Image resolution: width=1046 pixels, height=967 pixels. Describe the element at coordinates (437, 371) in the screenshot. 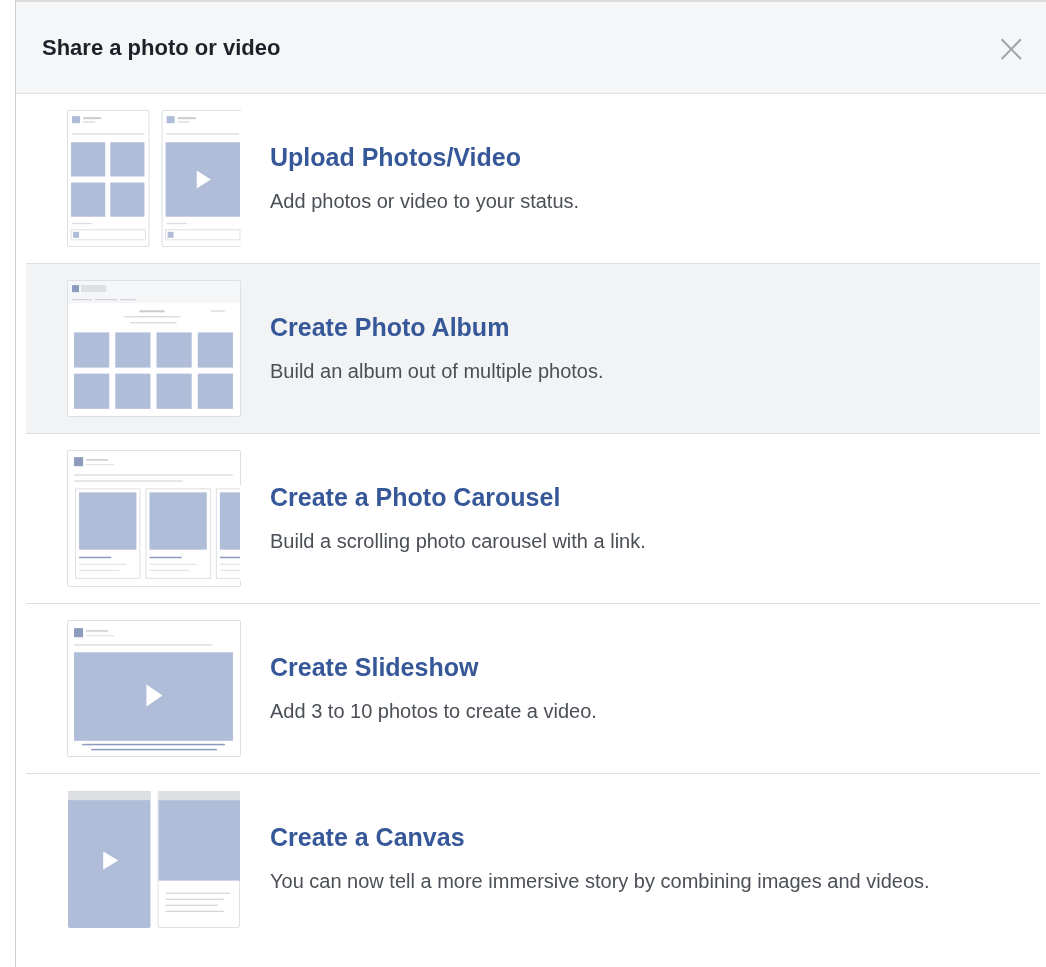

I see `option-description: Build an album out of multiple photos.` at that location.